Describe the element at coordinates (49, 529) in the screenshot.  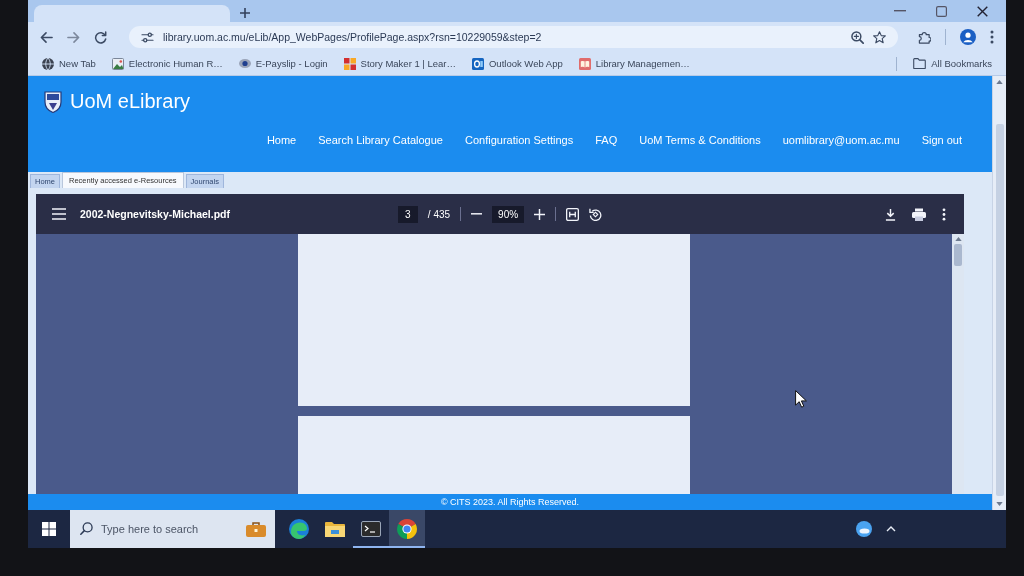
I see `windows-logo-icon` at that location.